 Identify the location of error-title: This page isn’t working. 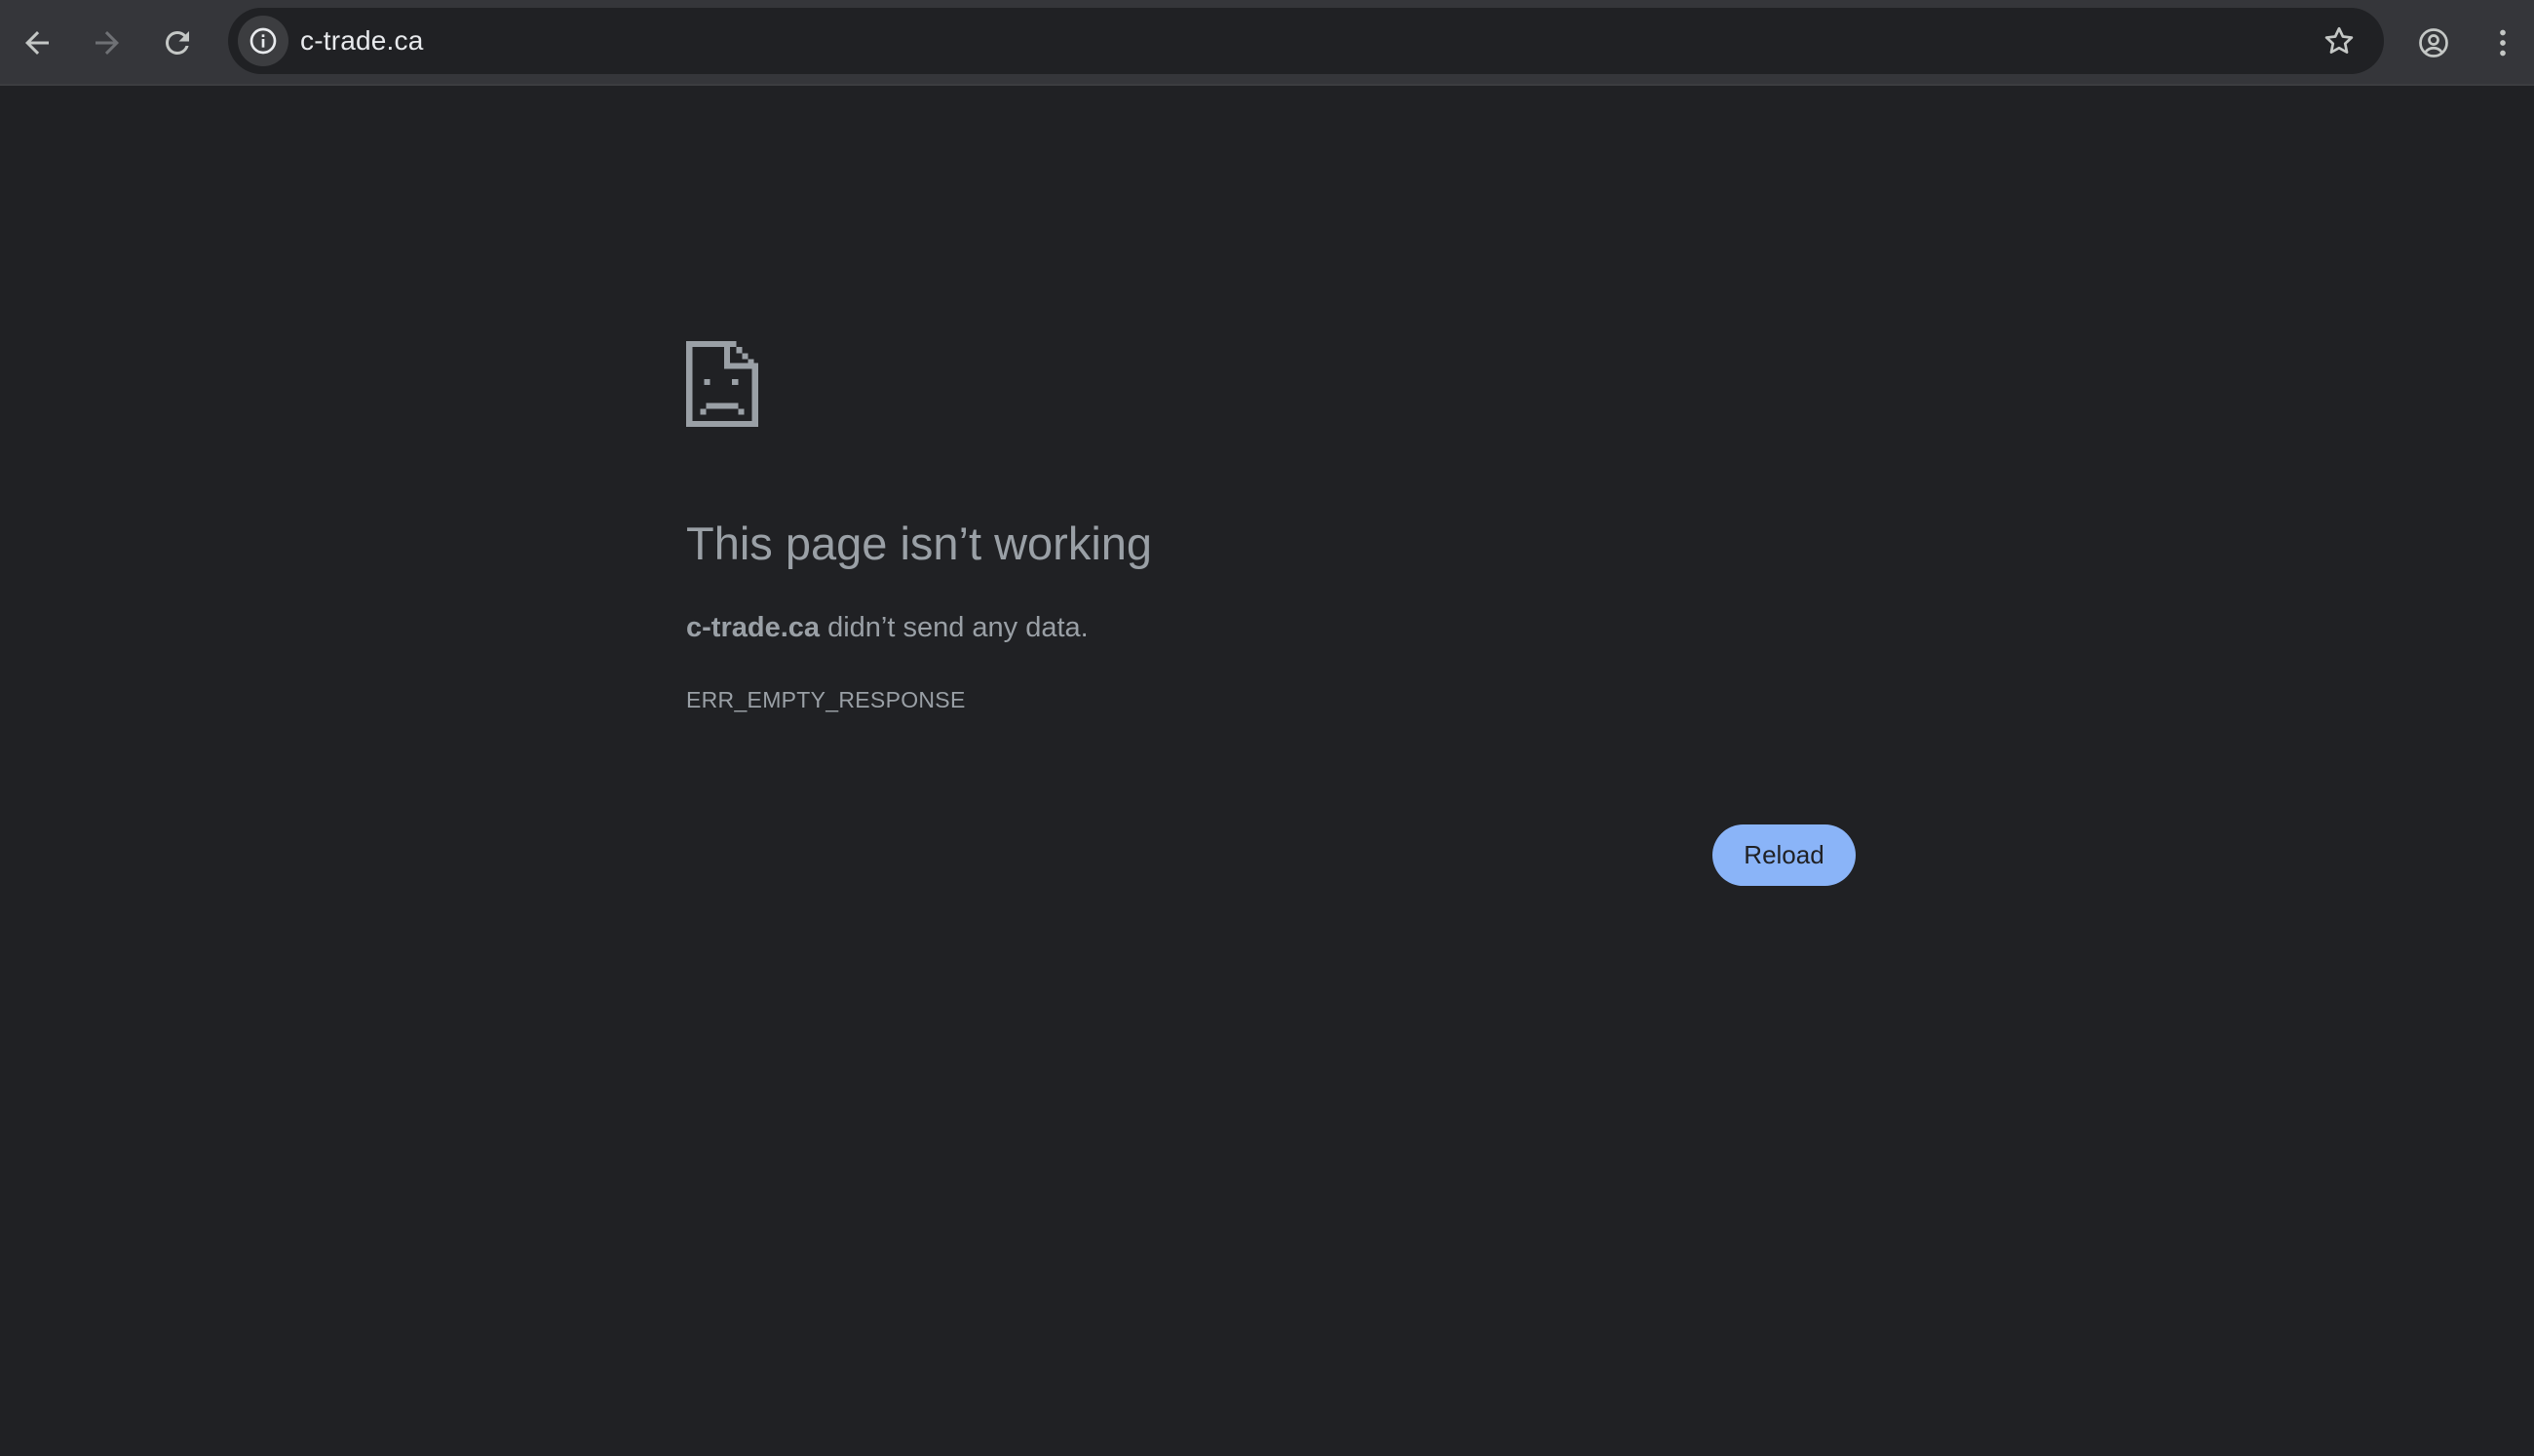
(920, 543).